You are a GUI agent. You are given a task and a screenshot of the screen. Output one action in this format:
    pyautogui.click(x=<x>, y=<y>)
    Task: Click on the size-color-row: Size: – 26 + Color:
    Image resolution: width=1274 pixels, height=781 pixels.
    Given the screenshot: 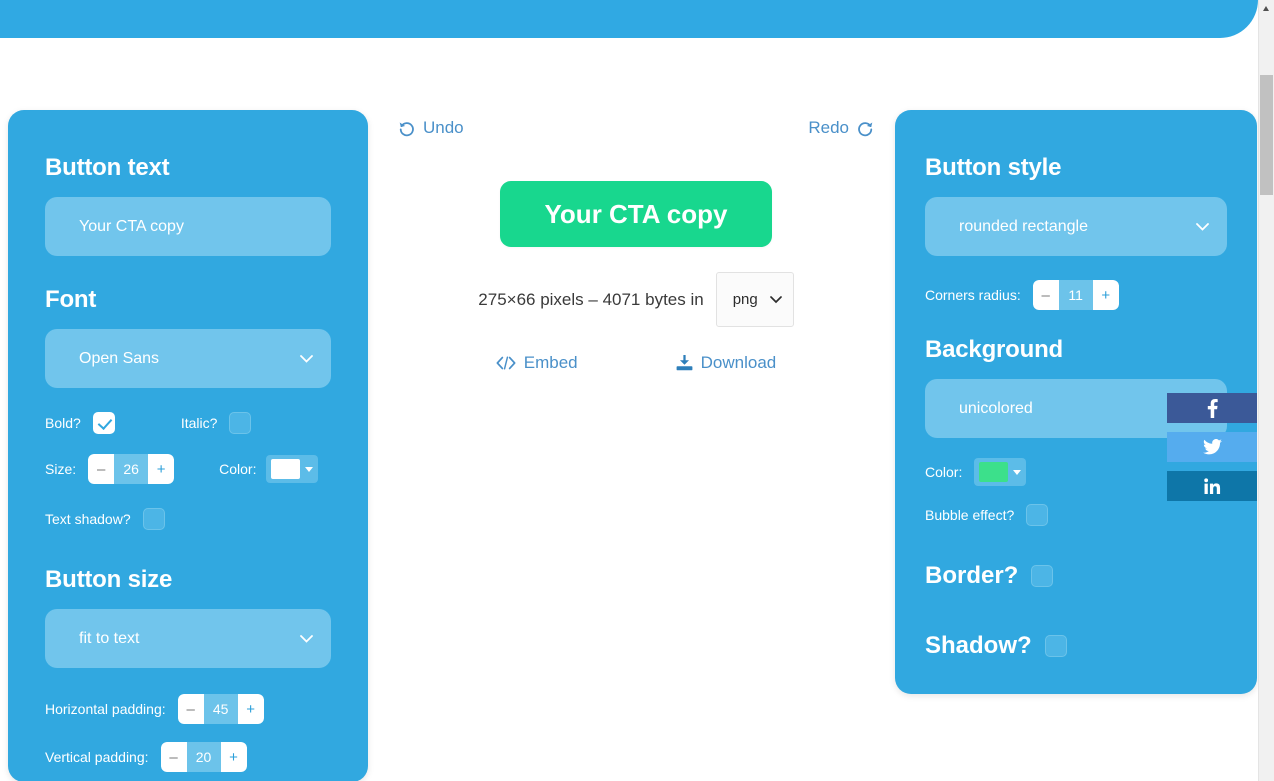 What is the action you would take?
    pyautogui.click(x=188, y=469)
    